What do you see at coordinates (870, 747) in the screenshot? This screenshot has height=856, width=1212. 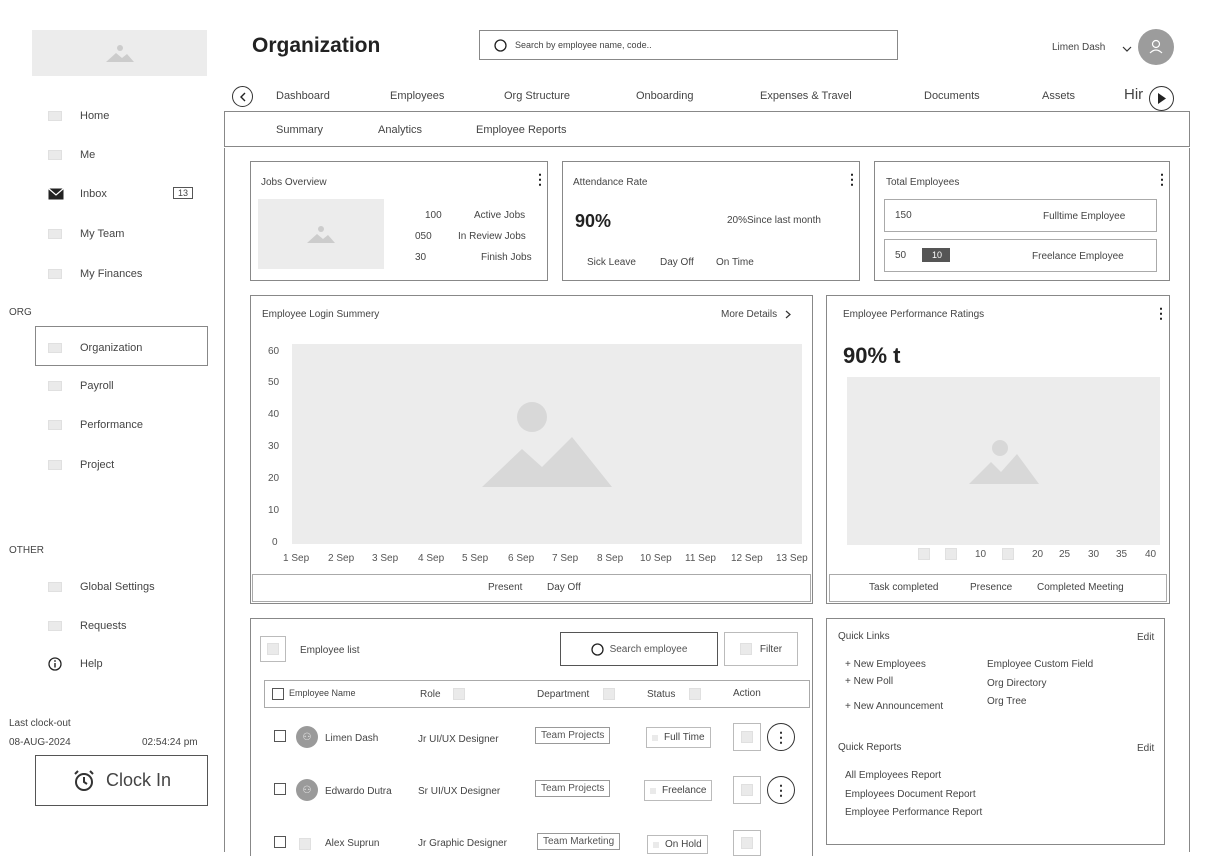 I see `quick-reports-title: Quick Reports` at bounding box center [870, 747].